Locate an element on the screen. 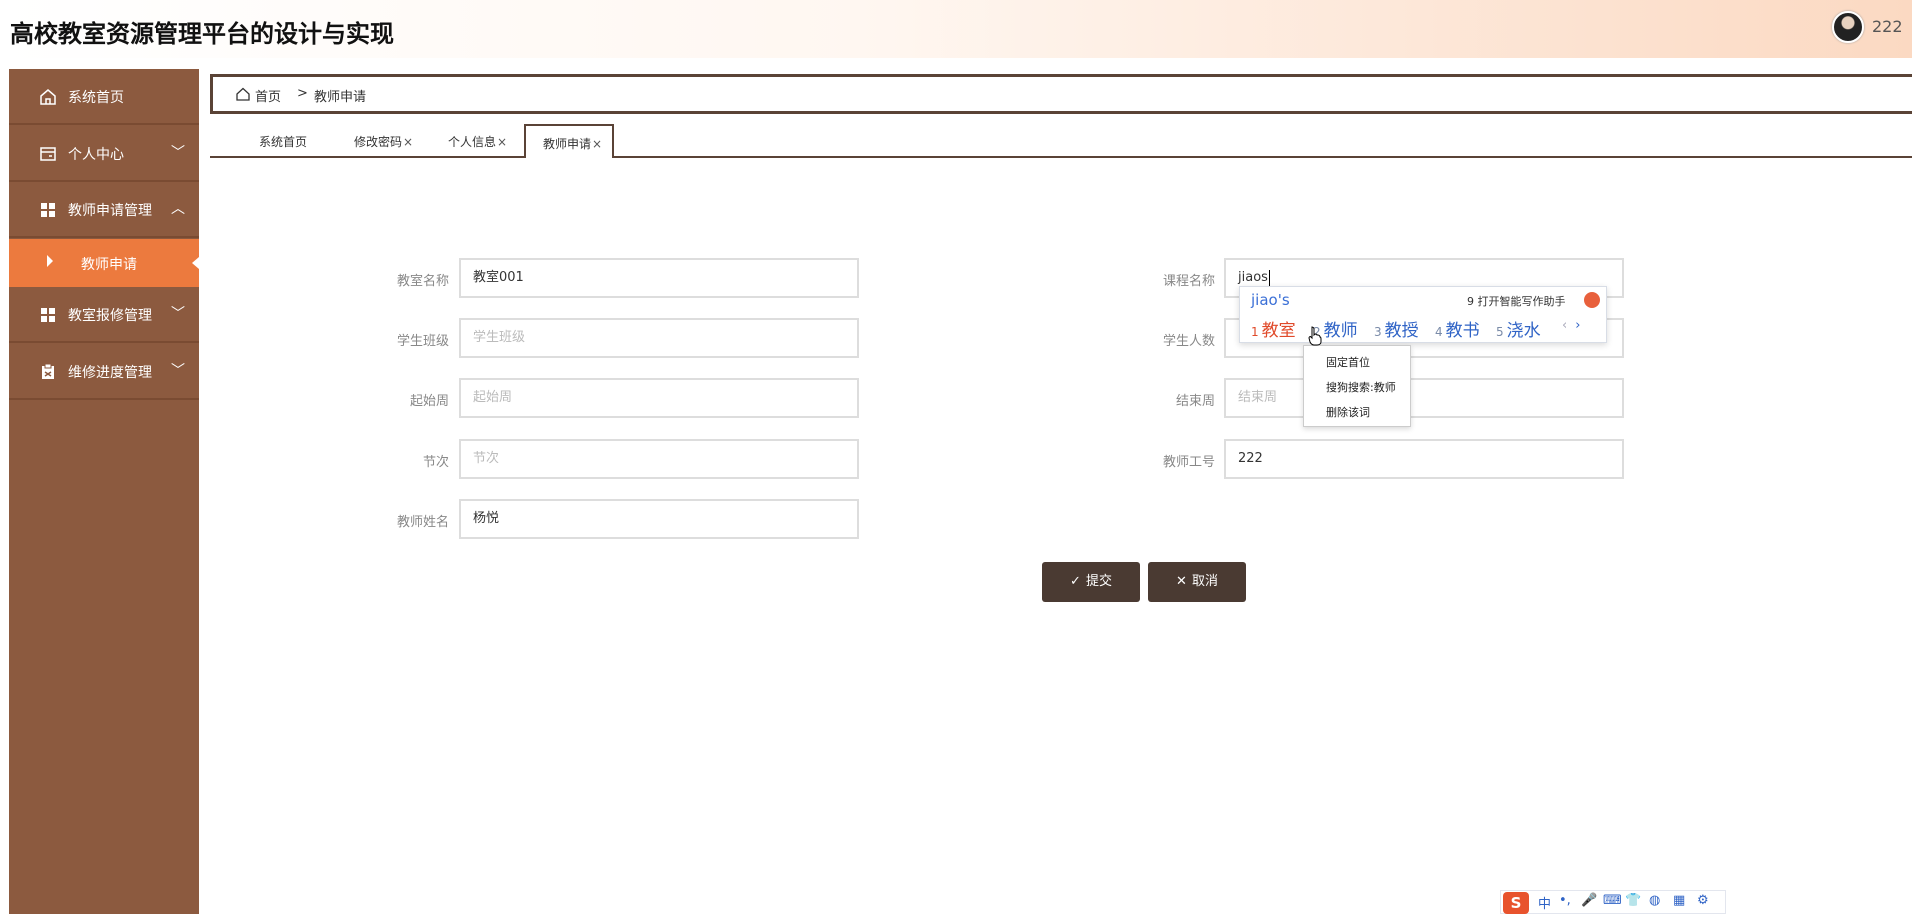 The image size is (1912, 914). breadcrumb-current: 教师申请 is located at coordinates (340, 97).